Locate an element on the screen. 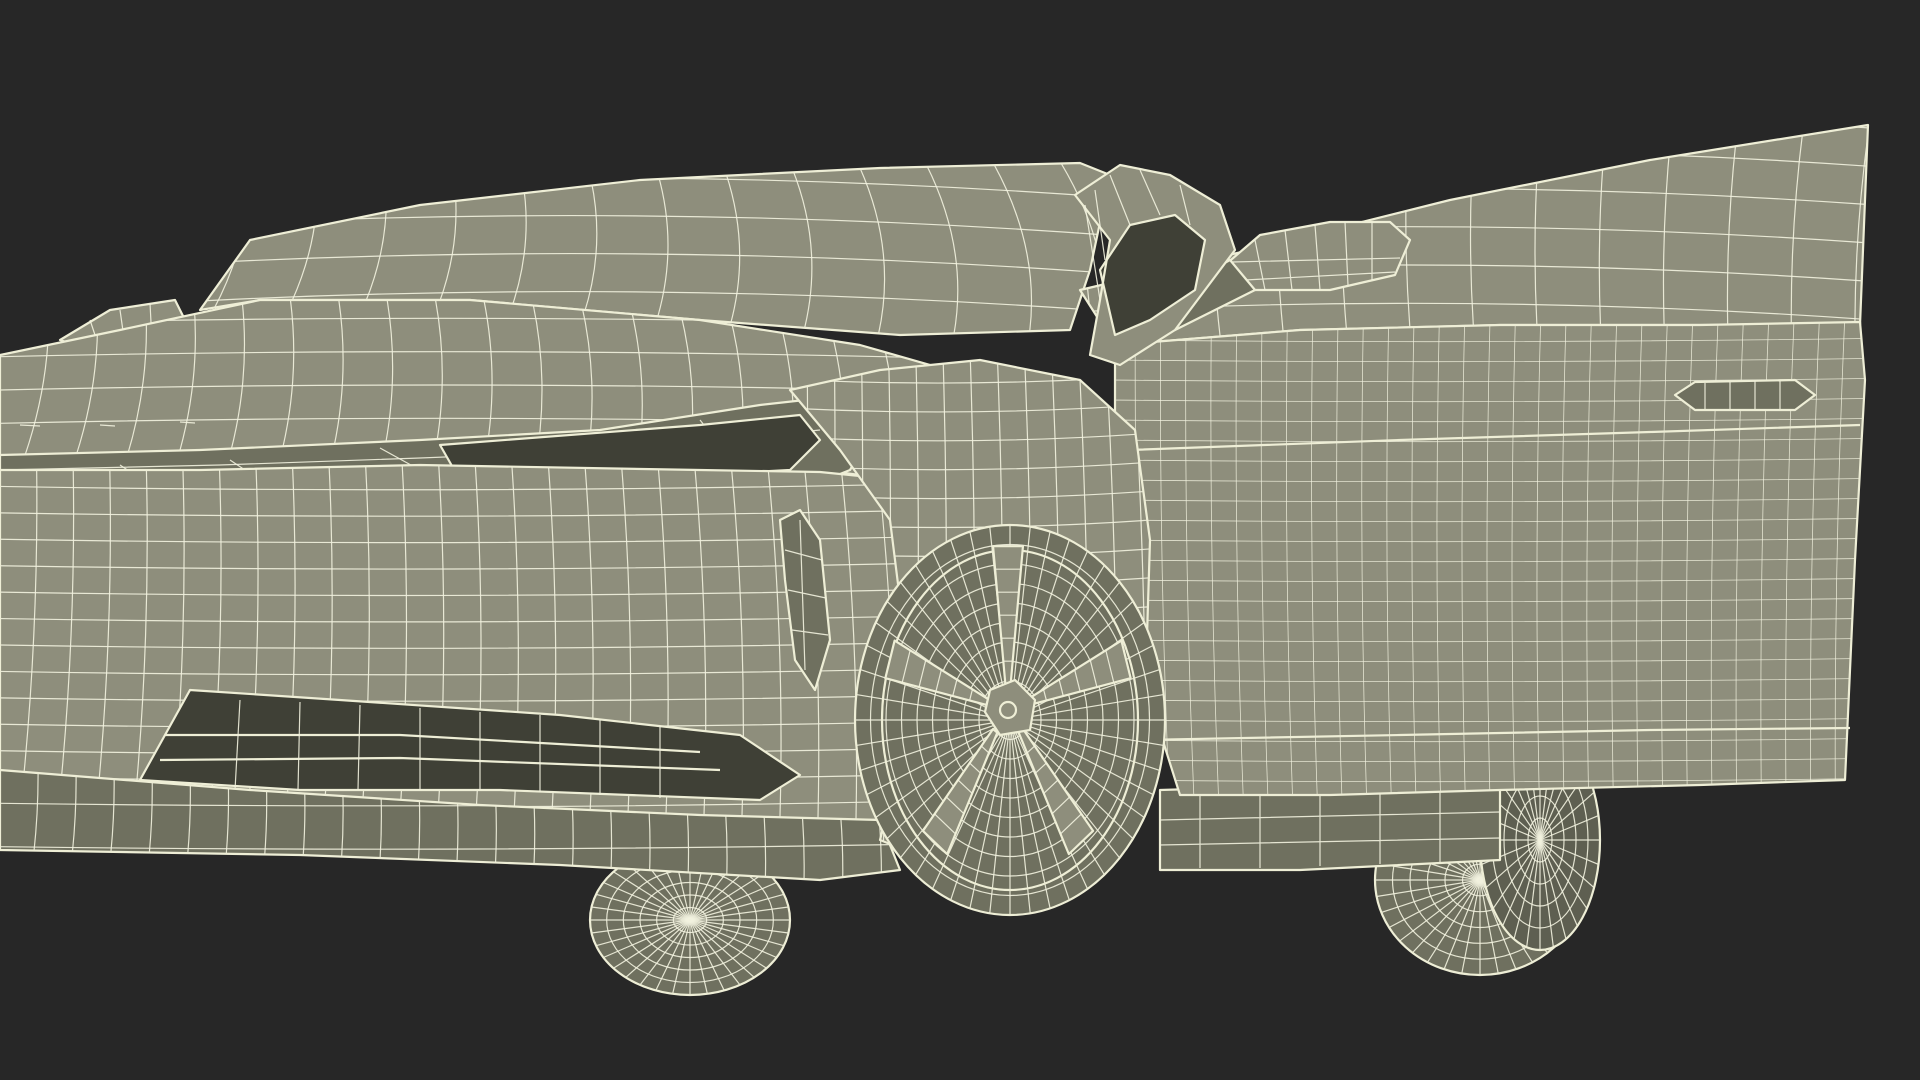 Image resolution: width=1920 pixels, height=1080 pixels. front-left-wheel is located at coordinates (1010, 720).